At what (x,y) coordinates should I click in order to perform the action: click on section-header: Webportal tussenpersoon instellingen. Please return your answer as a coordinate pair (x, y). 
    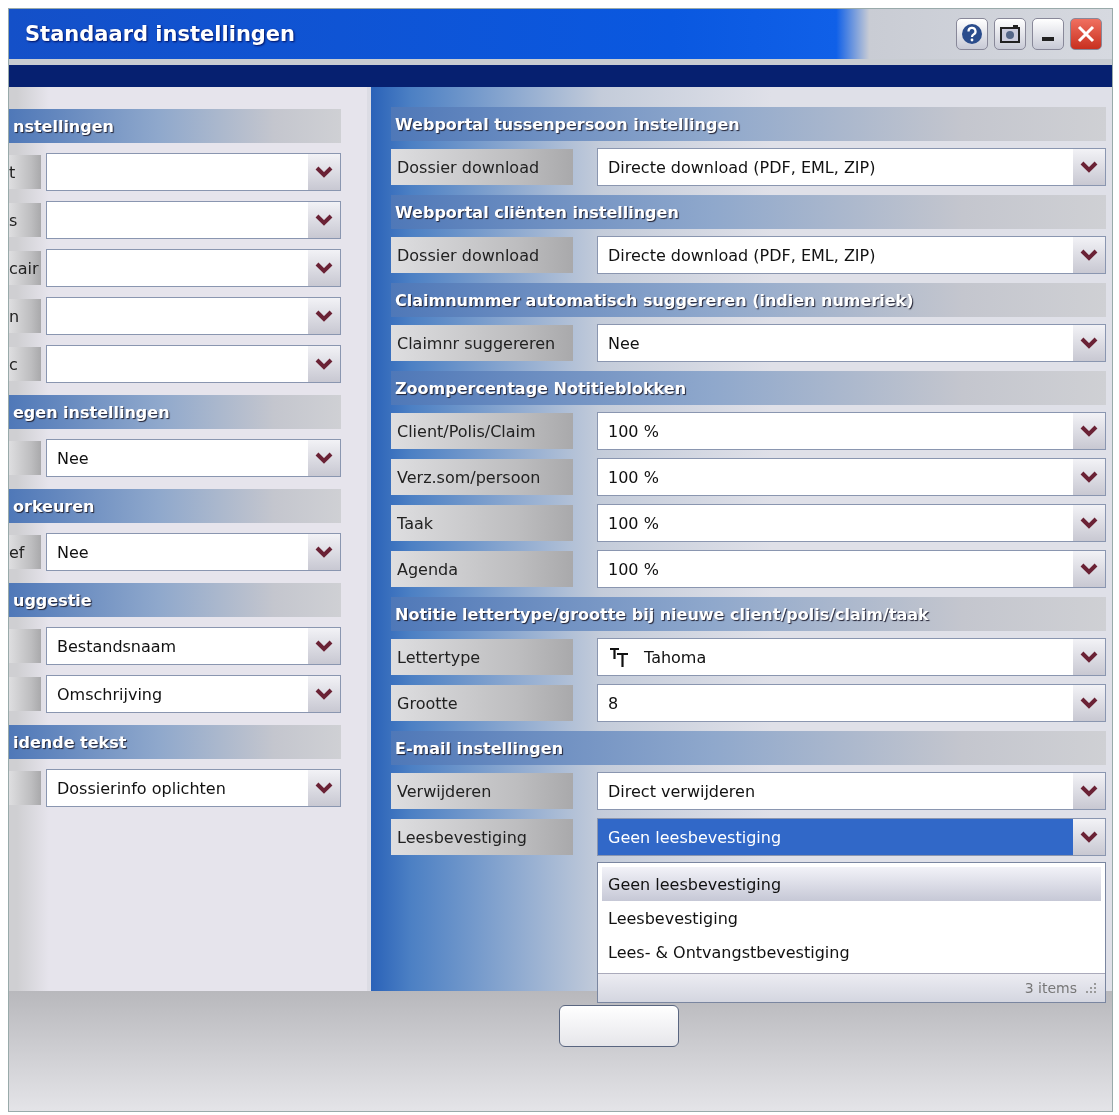
    Looking at the image, I should click on (748, 124).